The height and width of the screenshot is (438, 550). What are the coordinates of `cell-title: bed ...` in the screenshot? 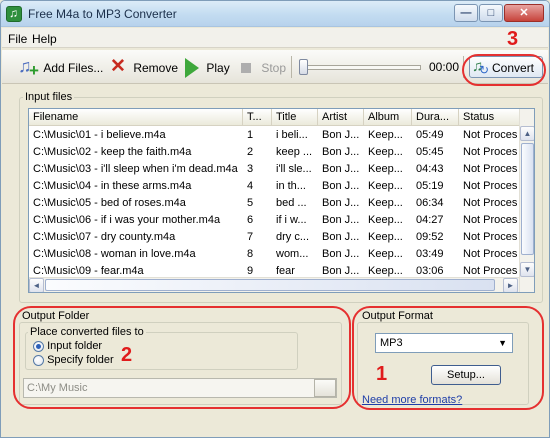 It's located at (291, 203).